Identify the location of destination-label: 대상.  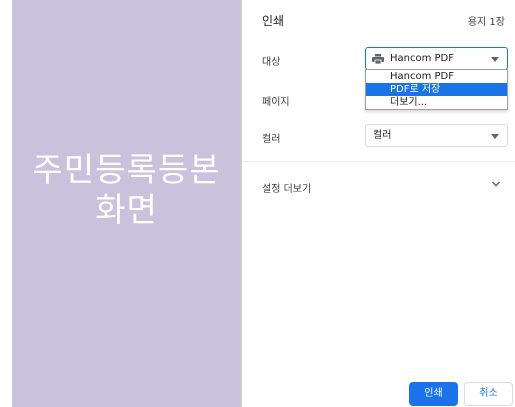
(271, 62).